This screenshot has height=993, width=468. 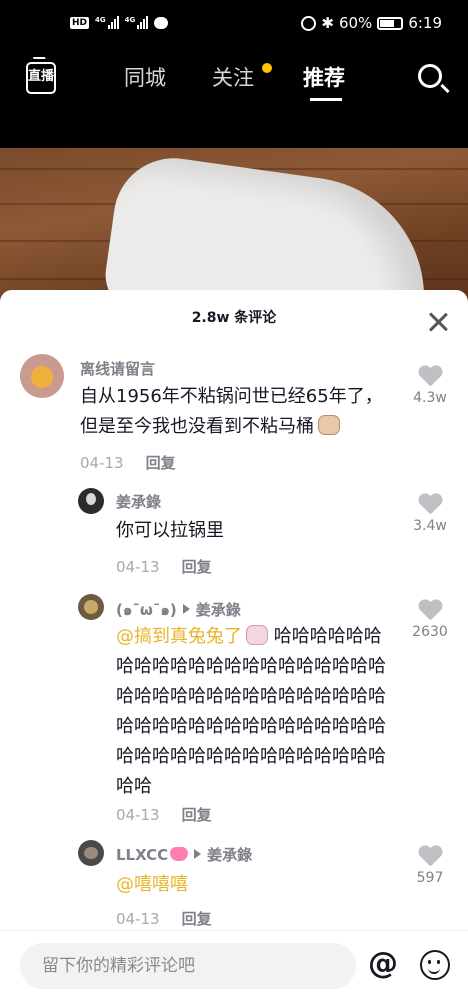 What do you see at coordinates (355, 23) in the screenshot?
I see `battery-percent: 60%` at bounding box center [355, 23].